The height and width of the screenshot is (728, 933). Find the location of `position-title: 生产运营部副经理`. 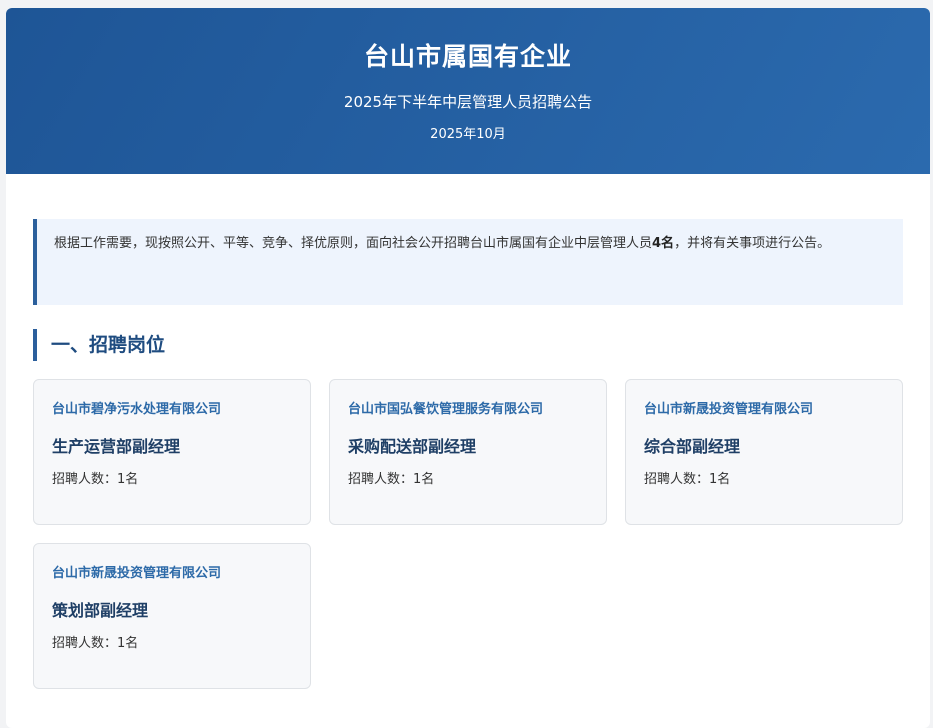

position-title: 生产运营部副经理 is located at coordinates (116, 446).